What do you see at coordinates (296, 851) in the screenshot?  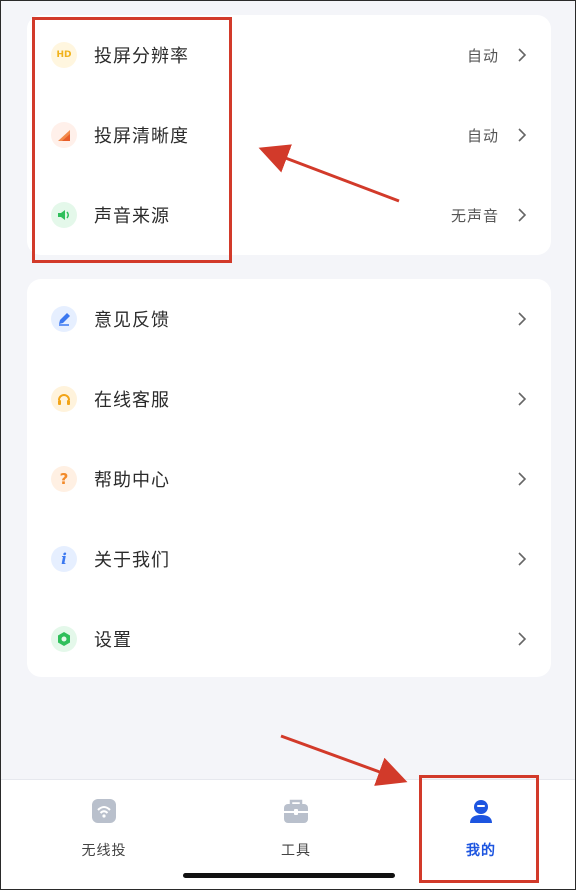 I see `tab-label: 工具` at bounding box center [296, 851].